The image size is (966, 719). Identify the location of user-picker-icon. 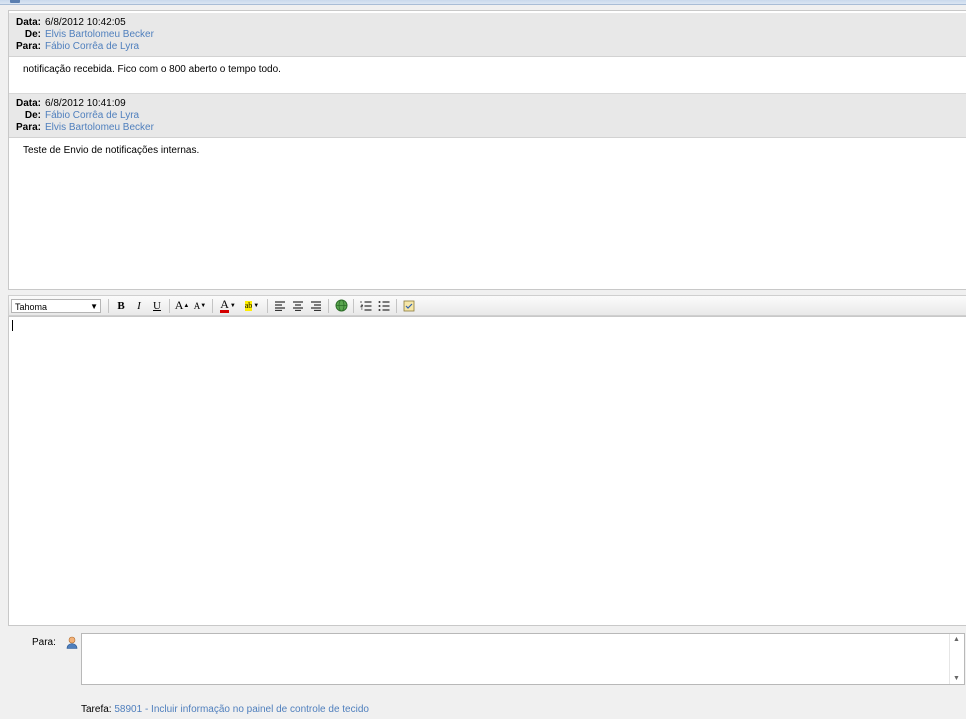
(72, 642).